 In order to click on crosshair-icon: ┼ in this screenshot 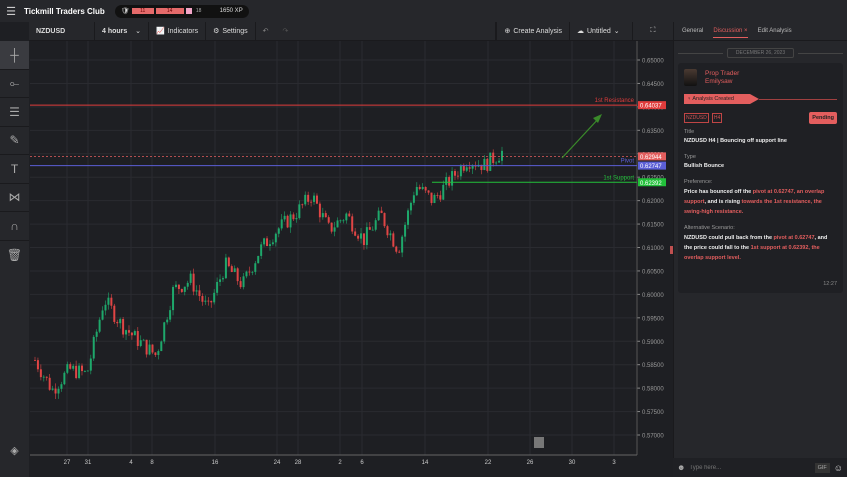, I will do `click(14, 54)`.